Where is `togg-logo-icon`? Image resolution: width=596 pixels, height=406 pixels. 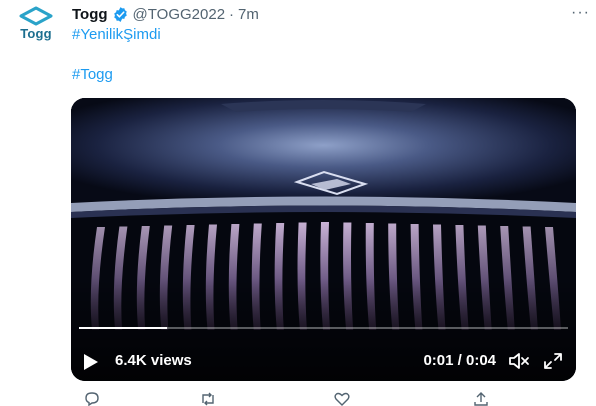
togg-logo-icon is located at coordinates (36, 16).